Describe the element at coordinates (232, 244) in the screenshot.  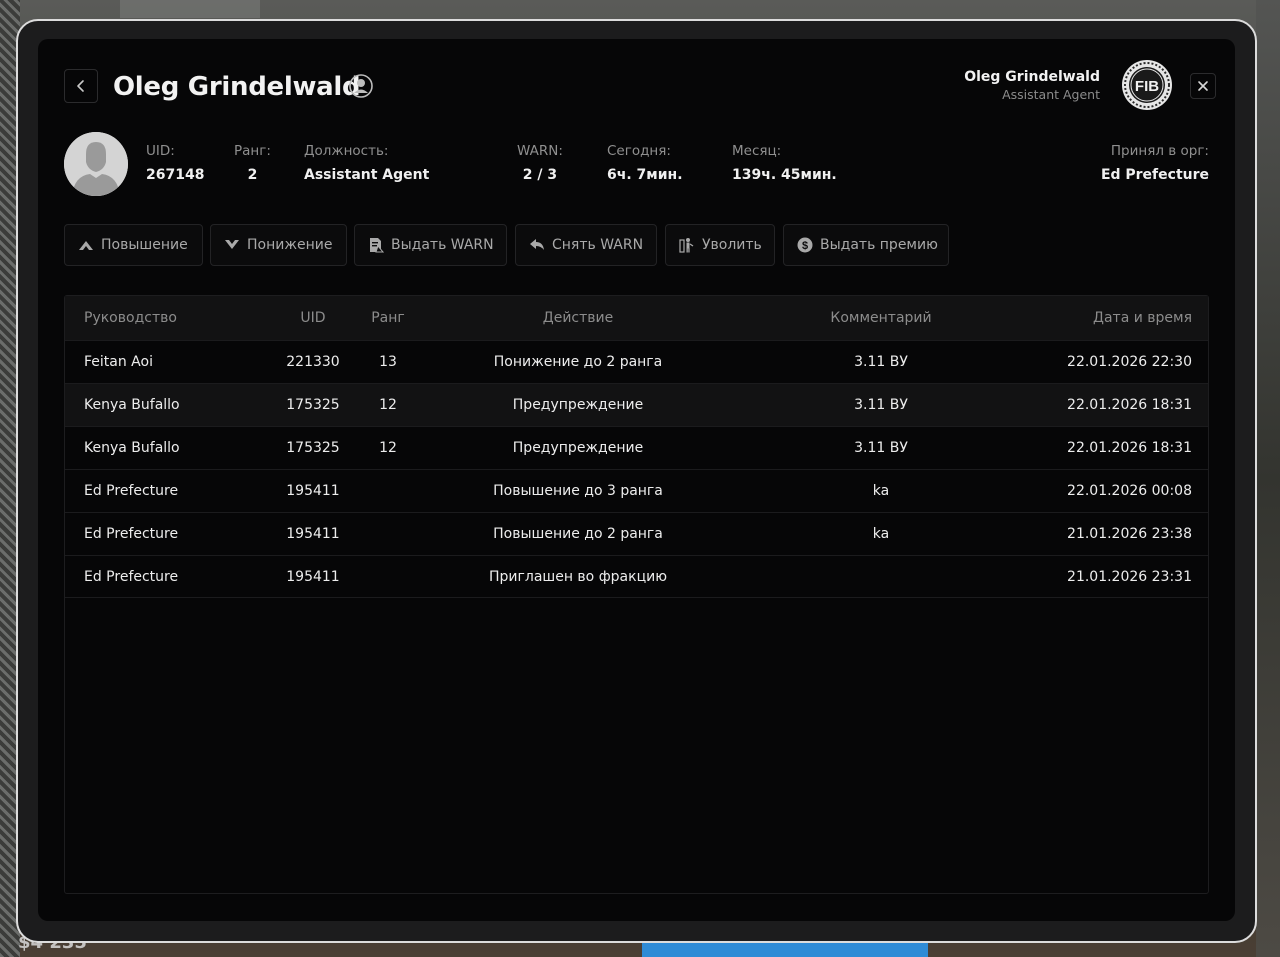
I see `chevron-down-icon` at that location.